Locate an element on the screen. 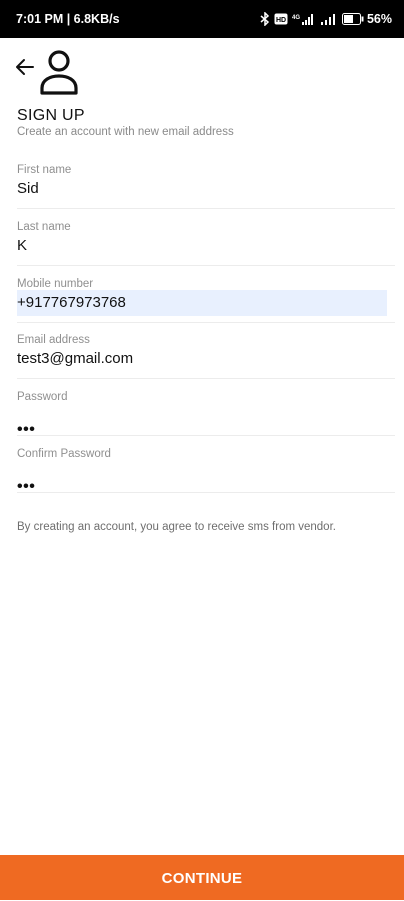 The height and width of the screenshot is (901, 404). signal-icon: 4G is located at coordinates (304, 19).